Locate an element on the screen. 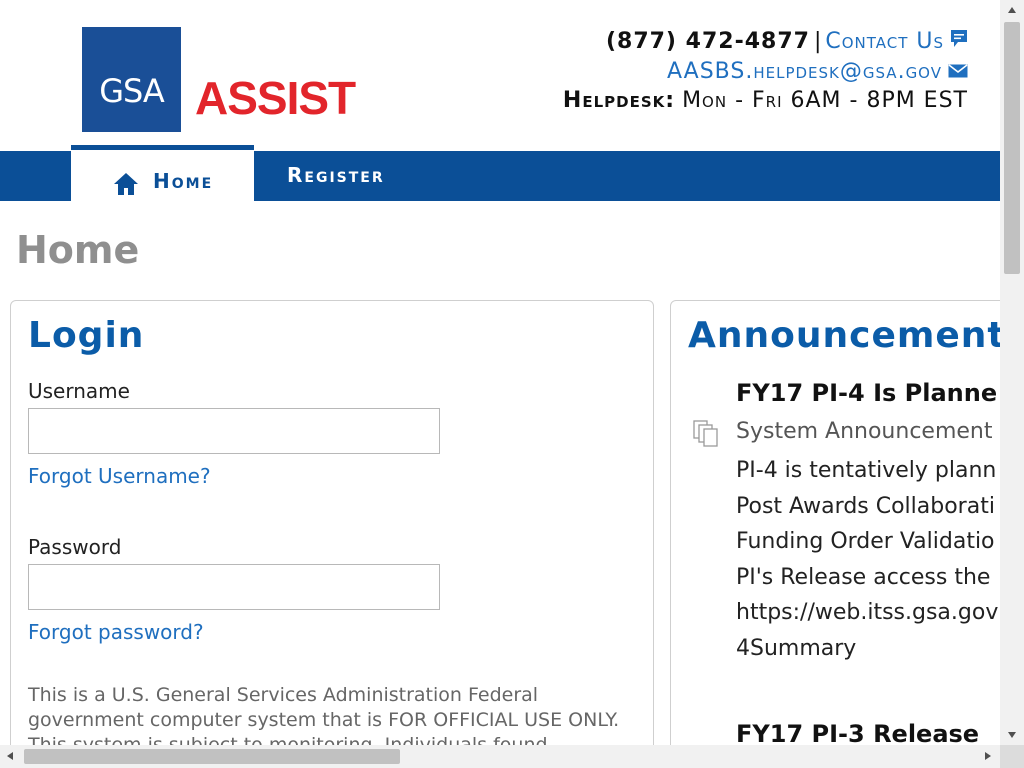  tab-home-label: Home is located at coordinates (183, 181).